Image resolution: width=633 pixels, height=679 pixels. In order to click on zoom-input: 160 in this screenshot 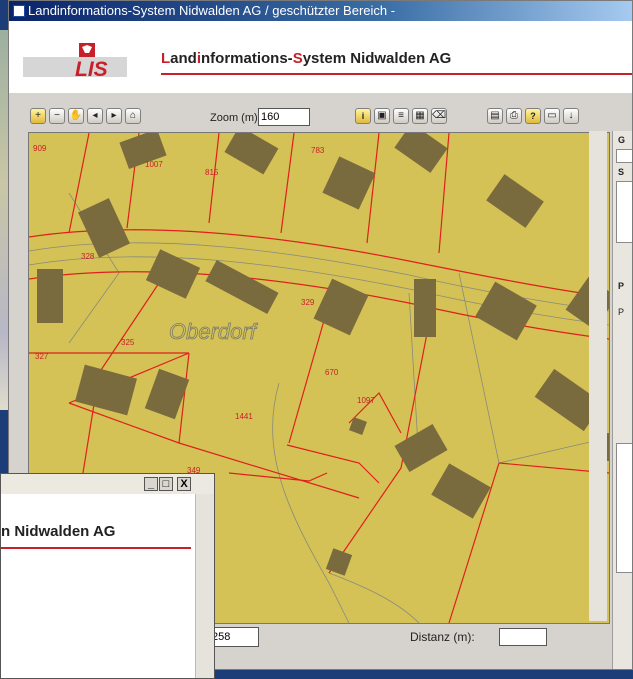, I will do `click(284, 117)`.